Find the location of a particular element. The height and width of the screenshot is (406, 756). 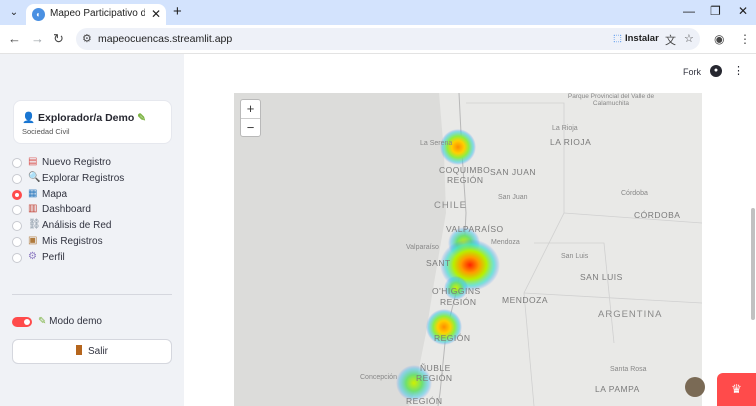

nav-item-mis-registros: ▣ Mis Registros is located at coordinates (94, 242).